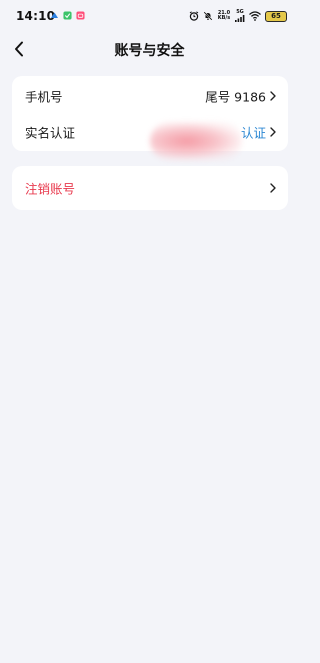  Describe the element at coordinates (235, 97) in the screenshot. I see `phone-number-value: 尾号 9186` at that location.